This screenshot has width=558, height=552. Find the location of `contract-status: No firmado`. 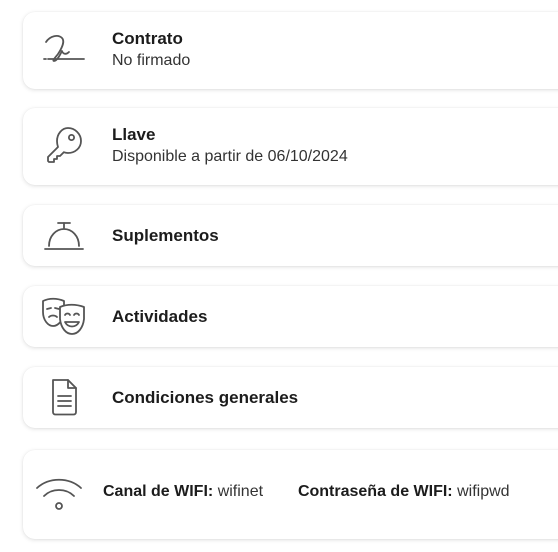

contract-status: No firmado is located at coordinates (151, 60).